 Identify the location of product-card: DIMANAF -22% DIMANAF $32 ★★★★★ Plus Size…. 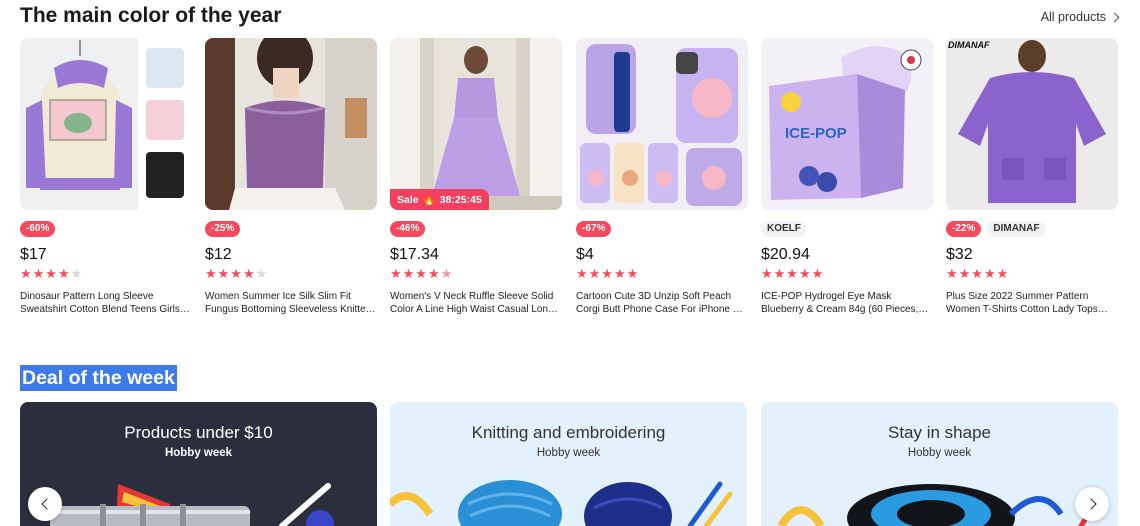
(1032, 180).